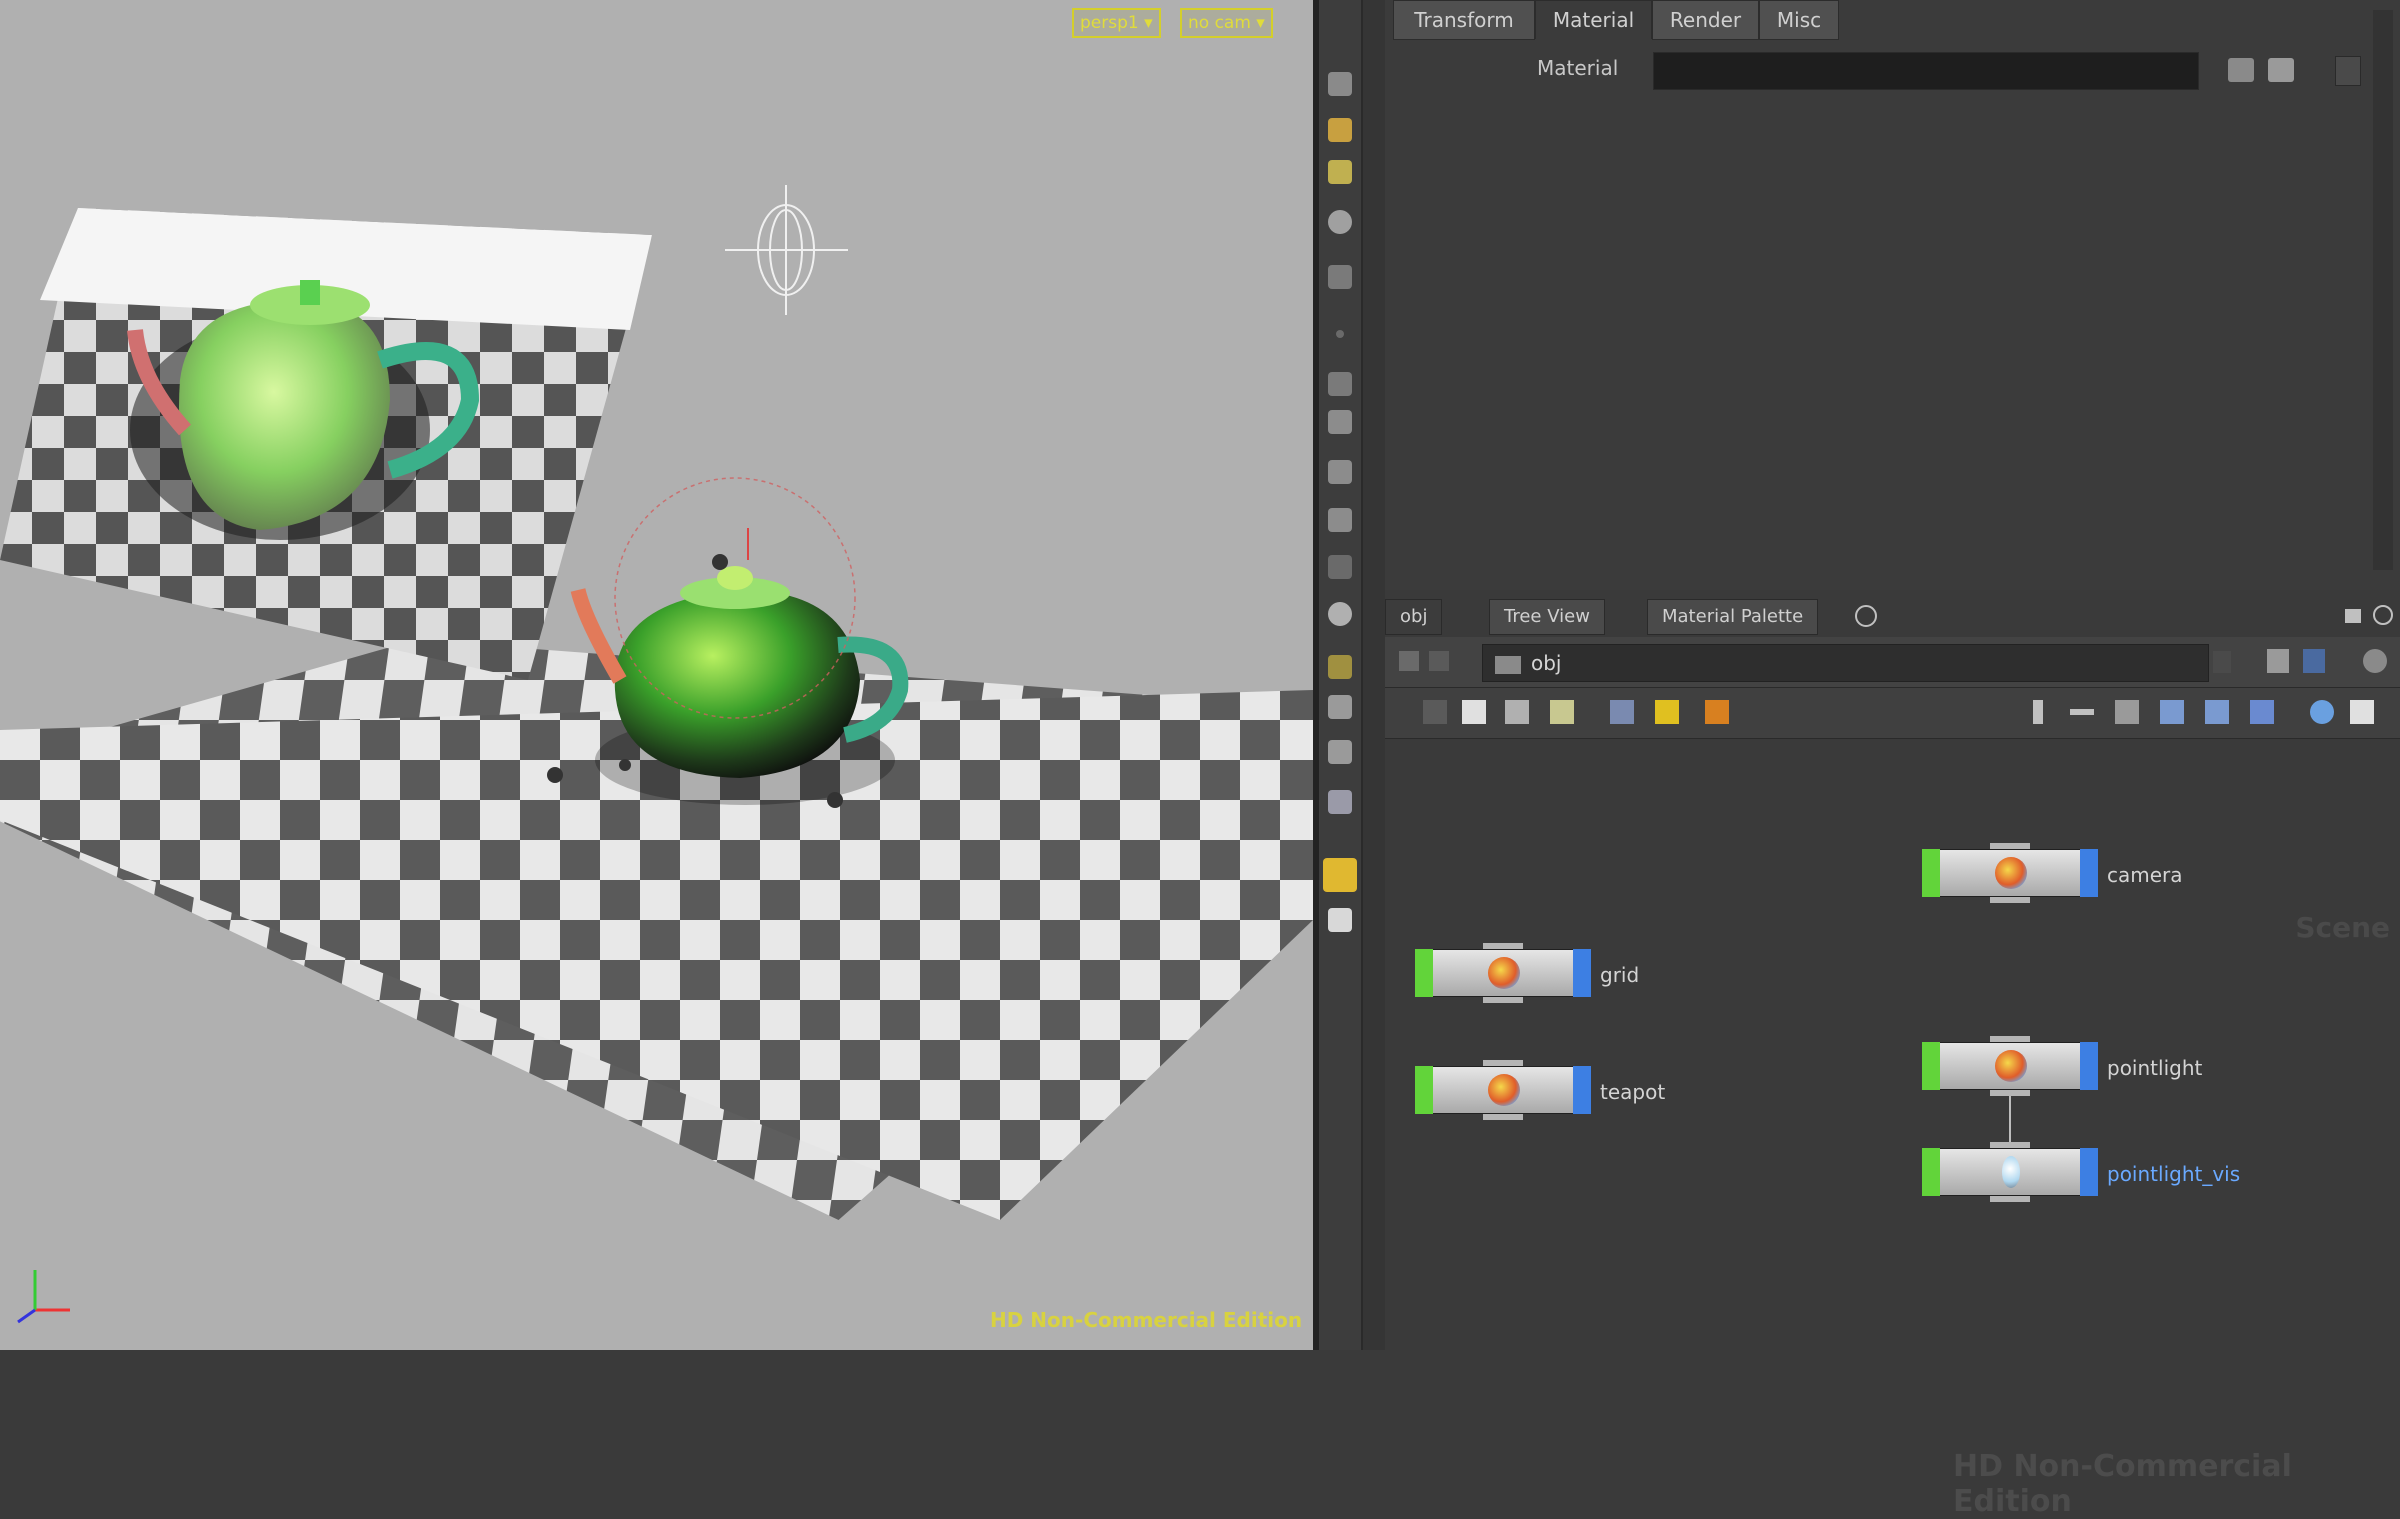 This screenshot has height=1519, width=2400. Describe the element at coordinates (1340, 172) in the screenshot. I see `move-tool-icon` at that location.